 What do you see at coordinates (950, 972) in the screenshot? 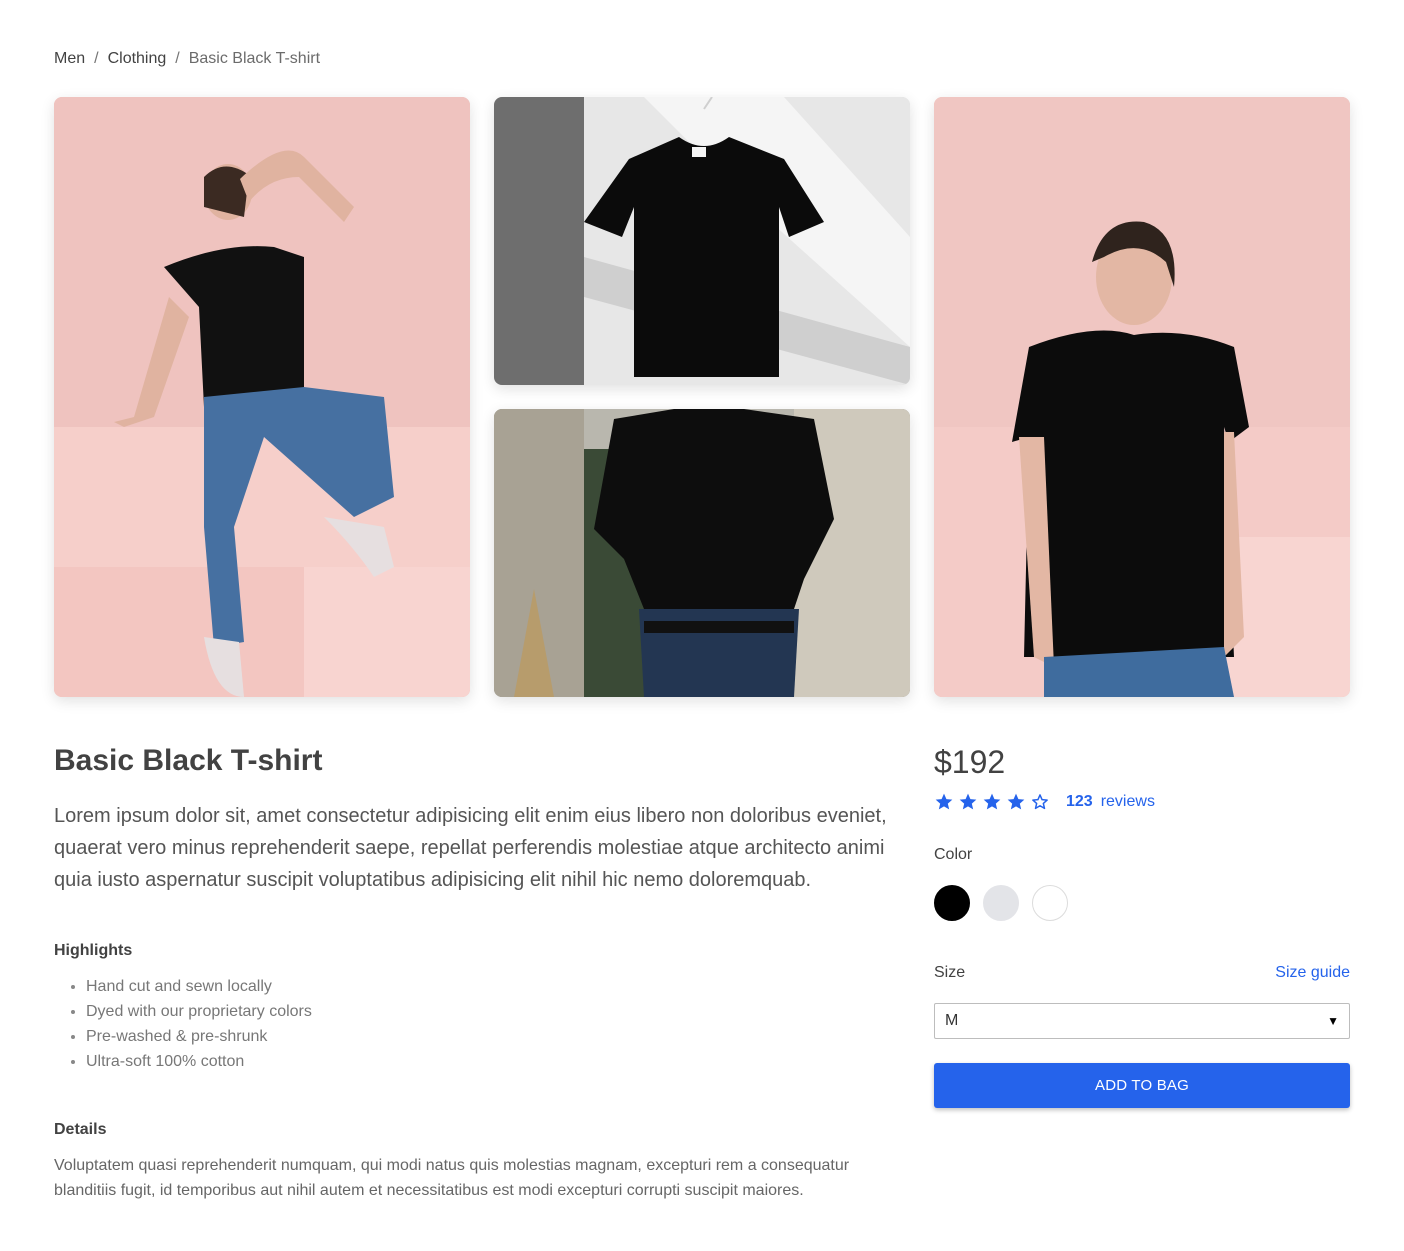
I see `size-label: Size` at bounding box center [950, 972].